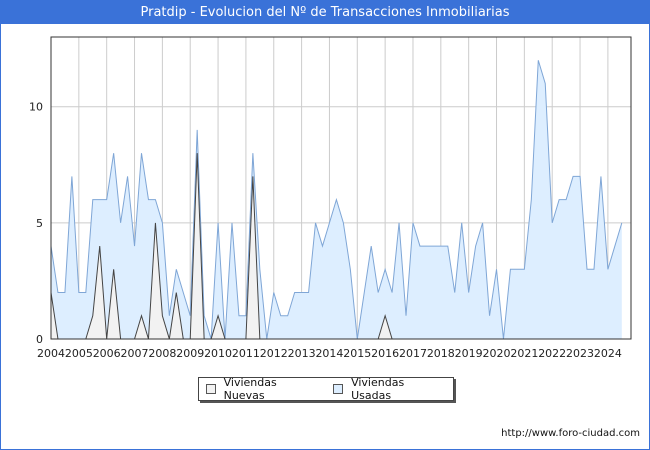 Image resolution: width=650 pixels, height=450 pixels. Describe the element at coordinates (338, 389) in the screenshot. I see `legend-swatch-usadas` at that location.